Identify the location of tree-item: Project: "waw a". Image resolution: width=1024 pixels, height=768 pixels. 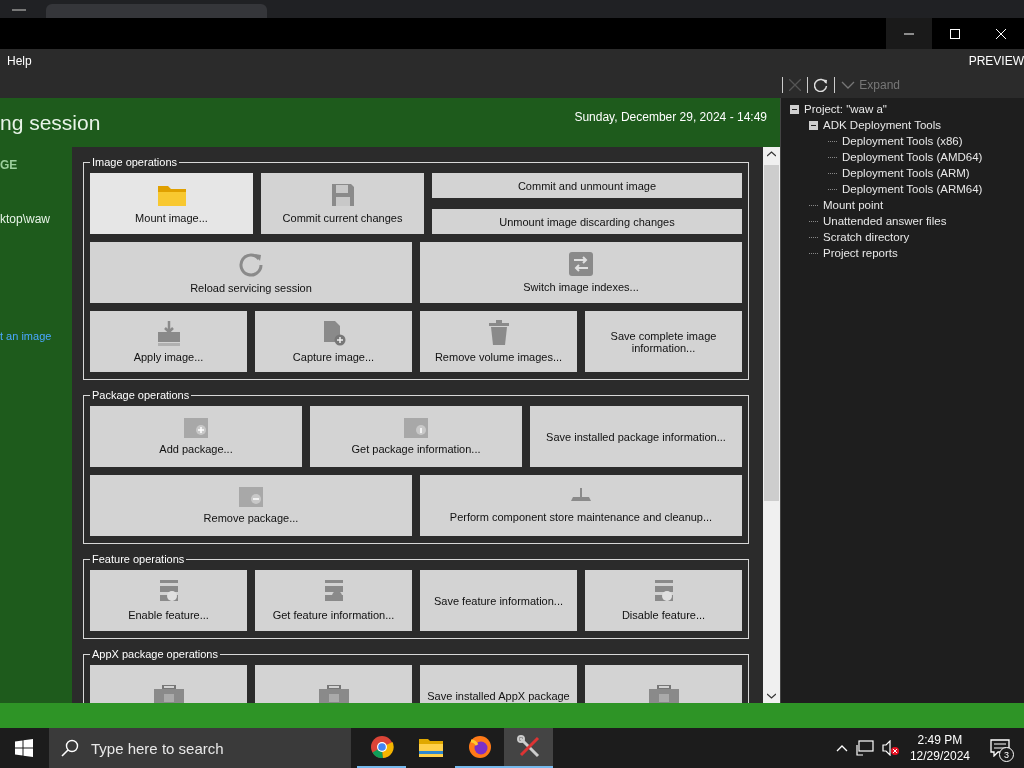
(845, 109).